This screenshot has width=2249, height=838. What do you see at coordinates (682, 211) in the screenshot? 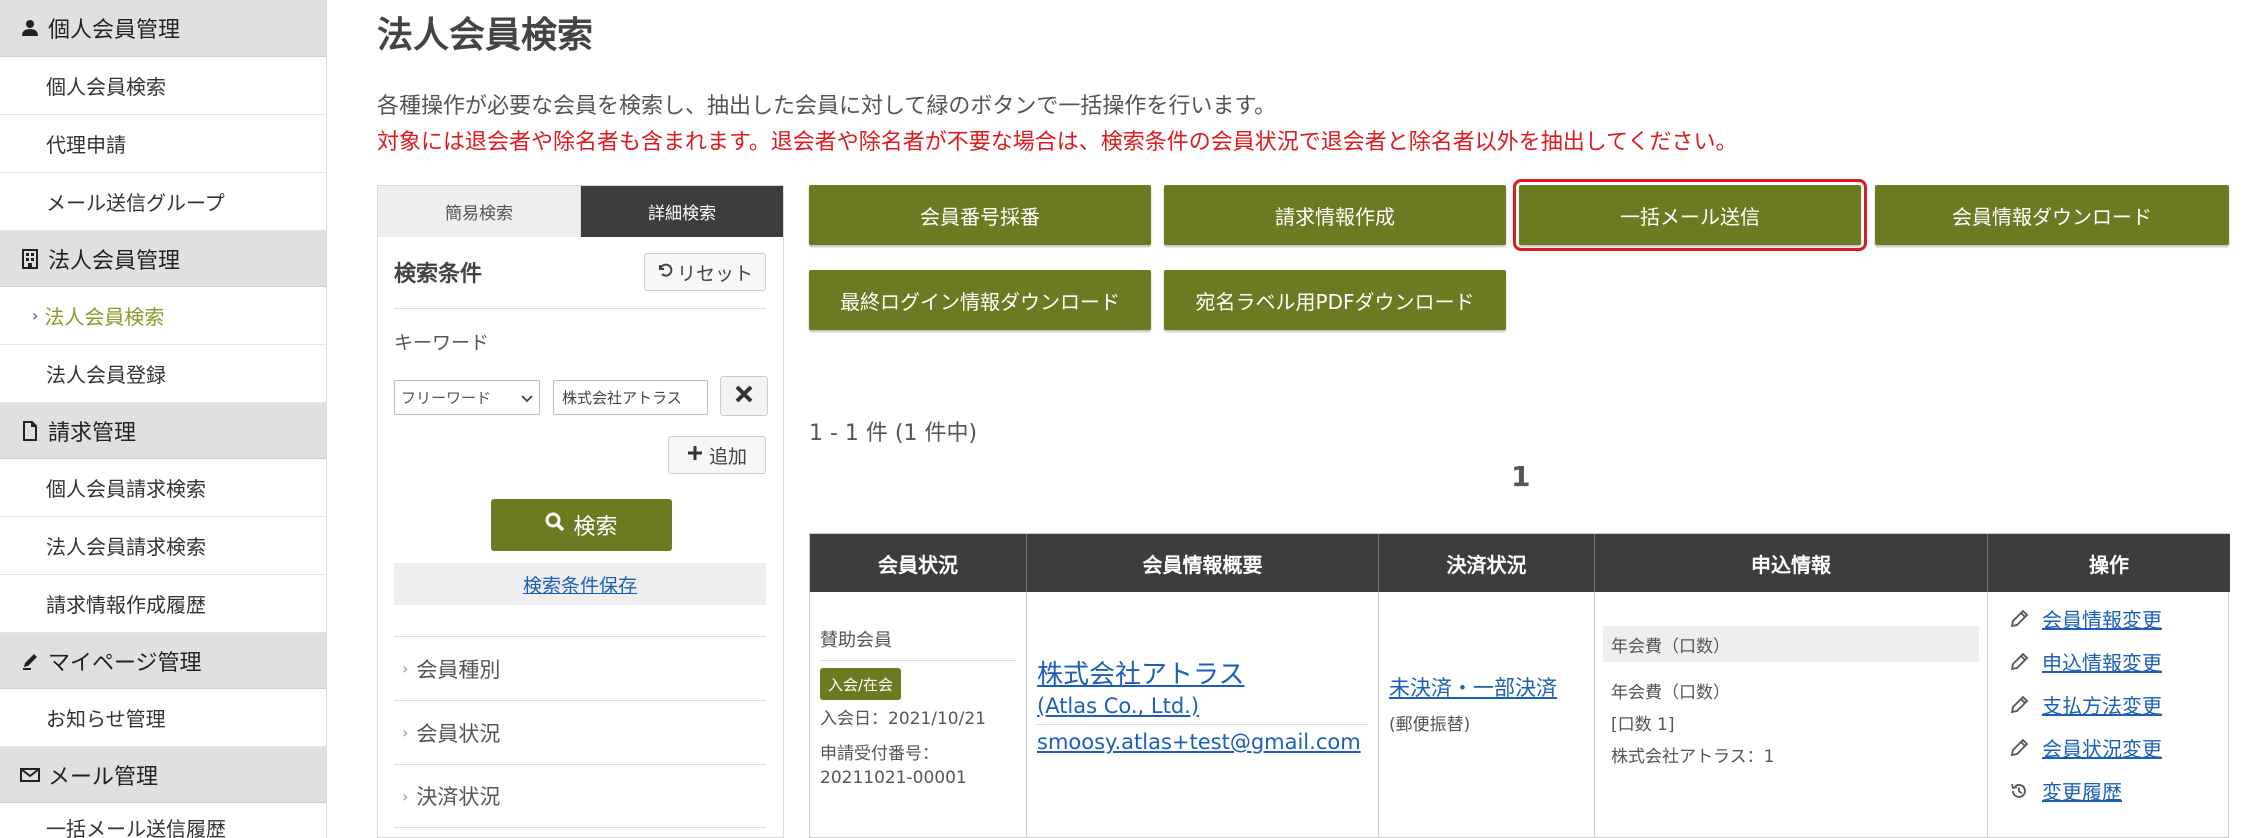
I see `tab-detail-search: 詳細検索` at bounding box center [682, 211].